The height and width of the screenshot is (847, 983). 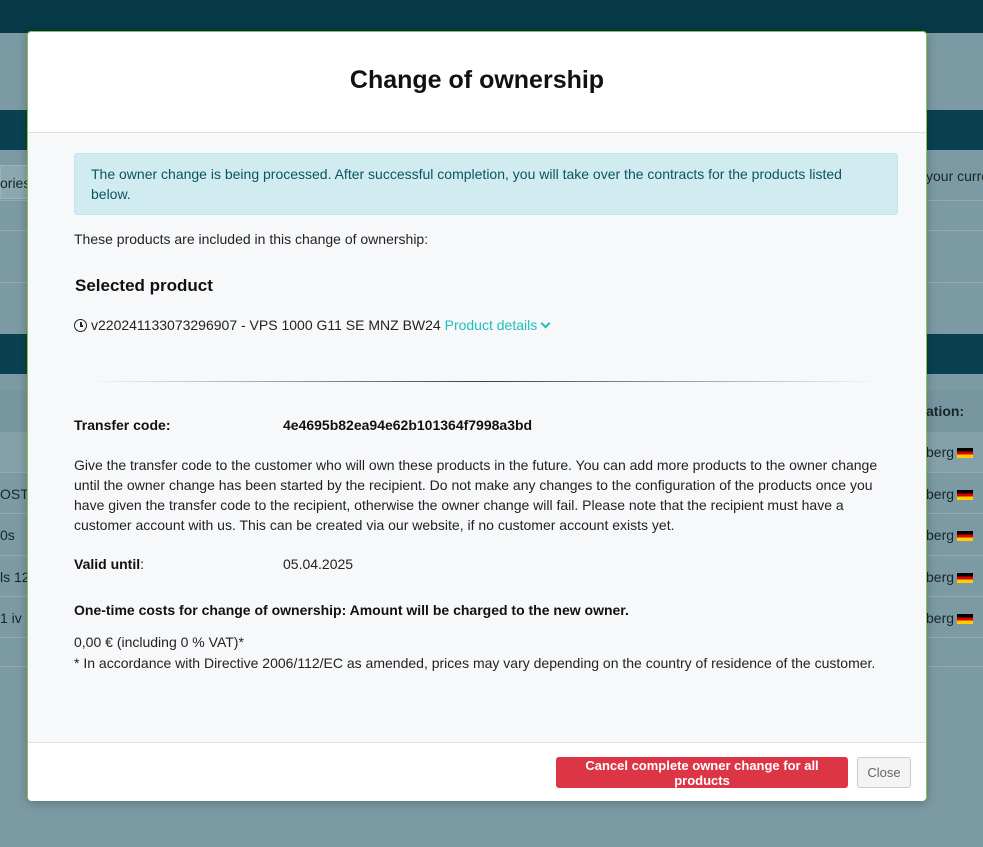 I want to click on clock-icon, so click(x=80, y=325).